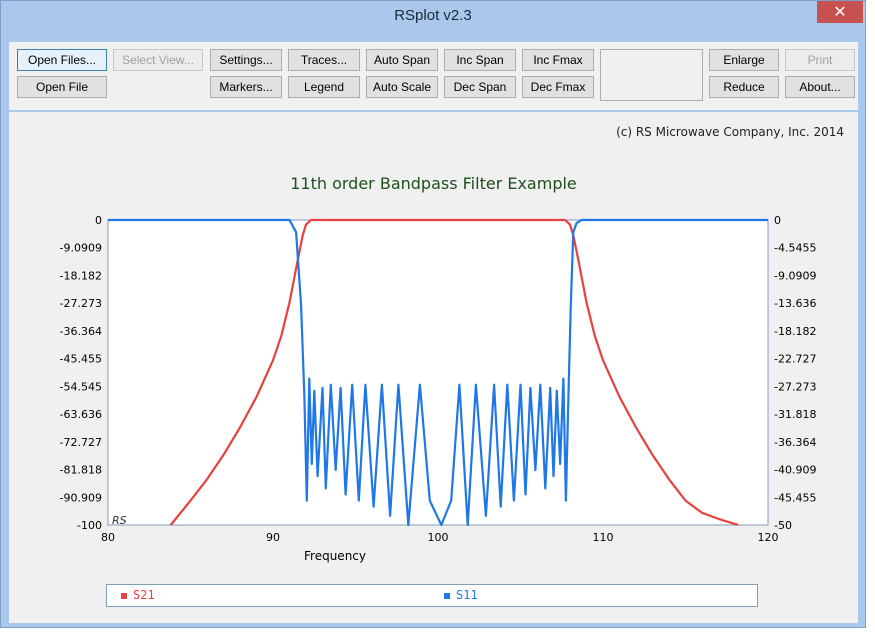  What do you see at coordinates (432, 595) in the screenshot?
I see `legend-box: S21 S11` at bounding box center [432, 595].